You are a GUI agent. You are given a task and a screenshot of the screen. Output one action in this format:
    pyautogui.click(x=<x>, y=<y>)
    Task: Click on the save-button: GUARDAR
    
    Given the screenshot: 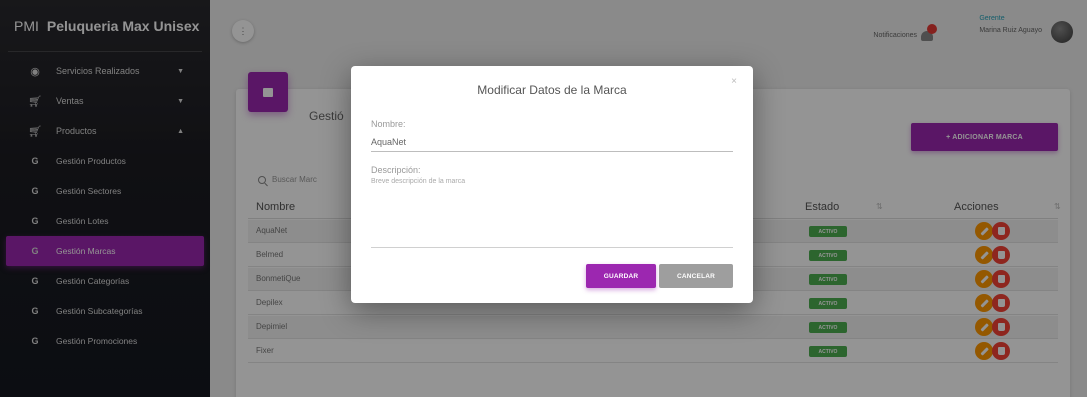 What is the action you would take?
    pyautogui.click(x=621, y=276)
    